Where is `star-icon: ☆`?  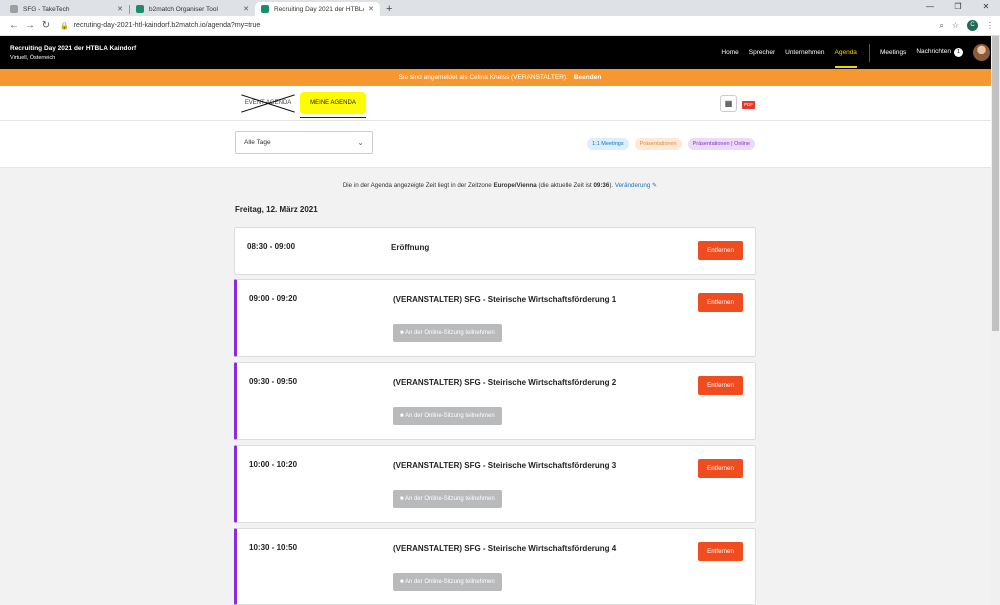
star-icon: ☆ is located at coordinates (955, 25).